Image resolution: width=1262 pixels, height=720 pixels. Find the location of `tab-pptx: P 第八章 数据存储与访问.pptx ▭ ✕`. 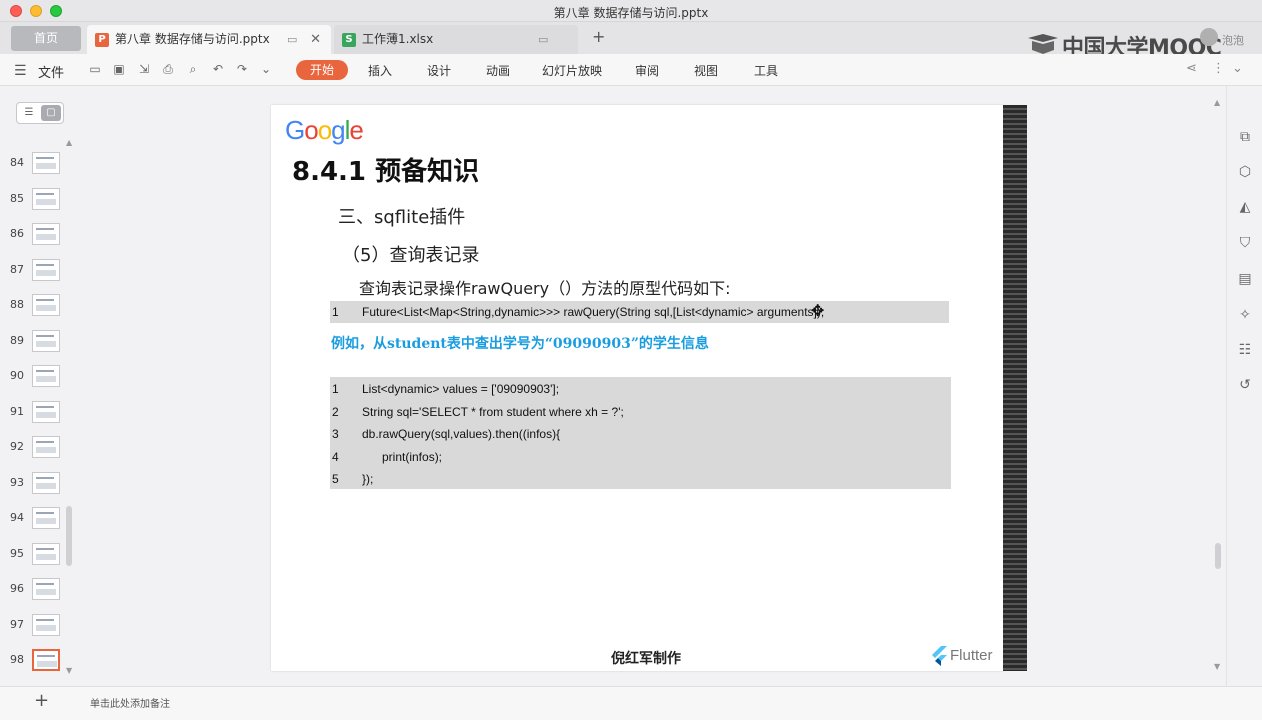

tab-pptx: P 第八章 数据存储与访问.pptx ▭ ✕ is located at coordinates (209, 39).